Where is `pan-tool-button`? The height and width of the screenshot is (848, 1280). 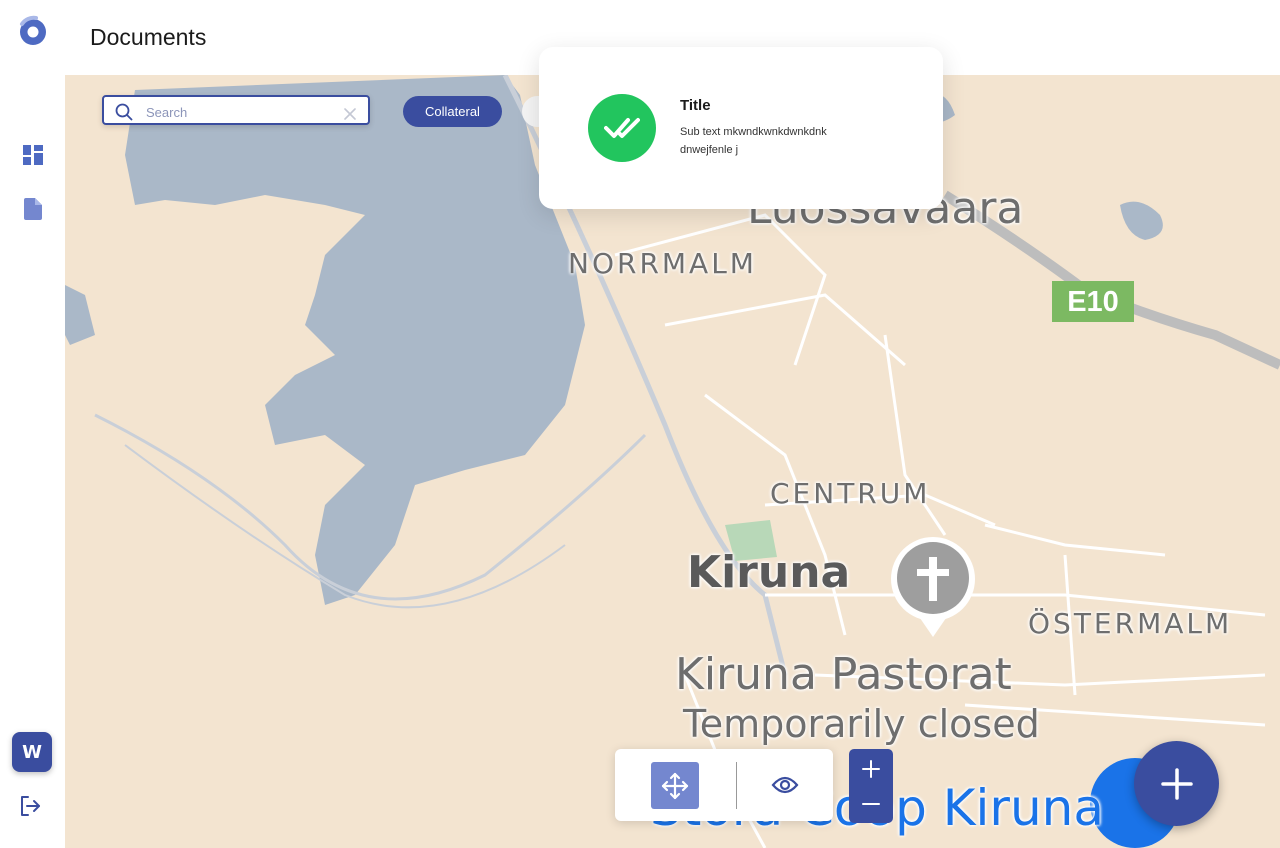
pan-tool-button is located at coordinates (675, 785).